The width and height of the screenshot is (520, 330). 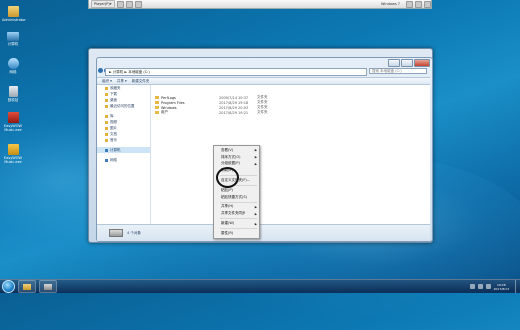 I want to click on usb-icon, so click(x=409, y=4).